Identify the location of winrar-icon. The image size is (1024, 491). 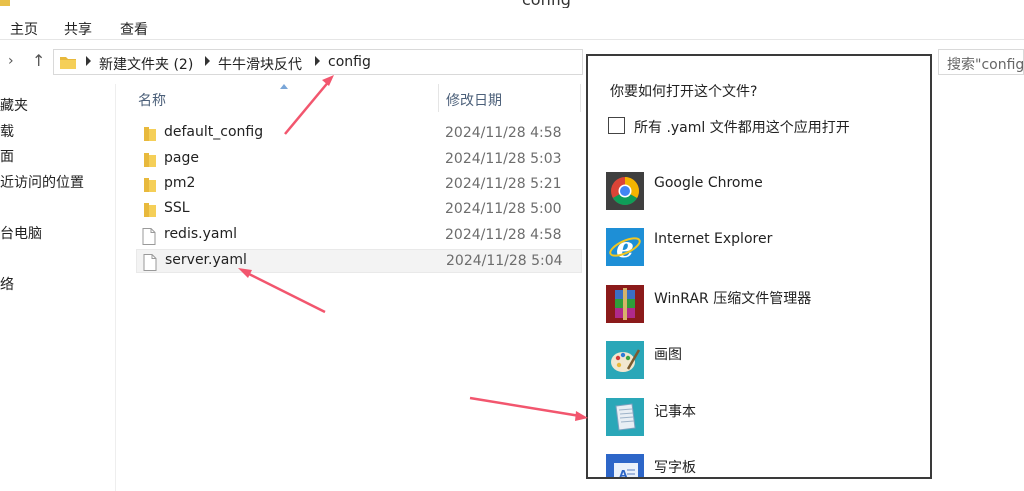
(625, 304).